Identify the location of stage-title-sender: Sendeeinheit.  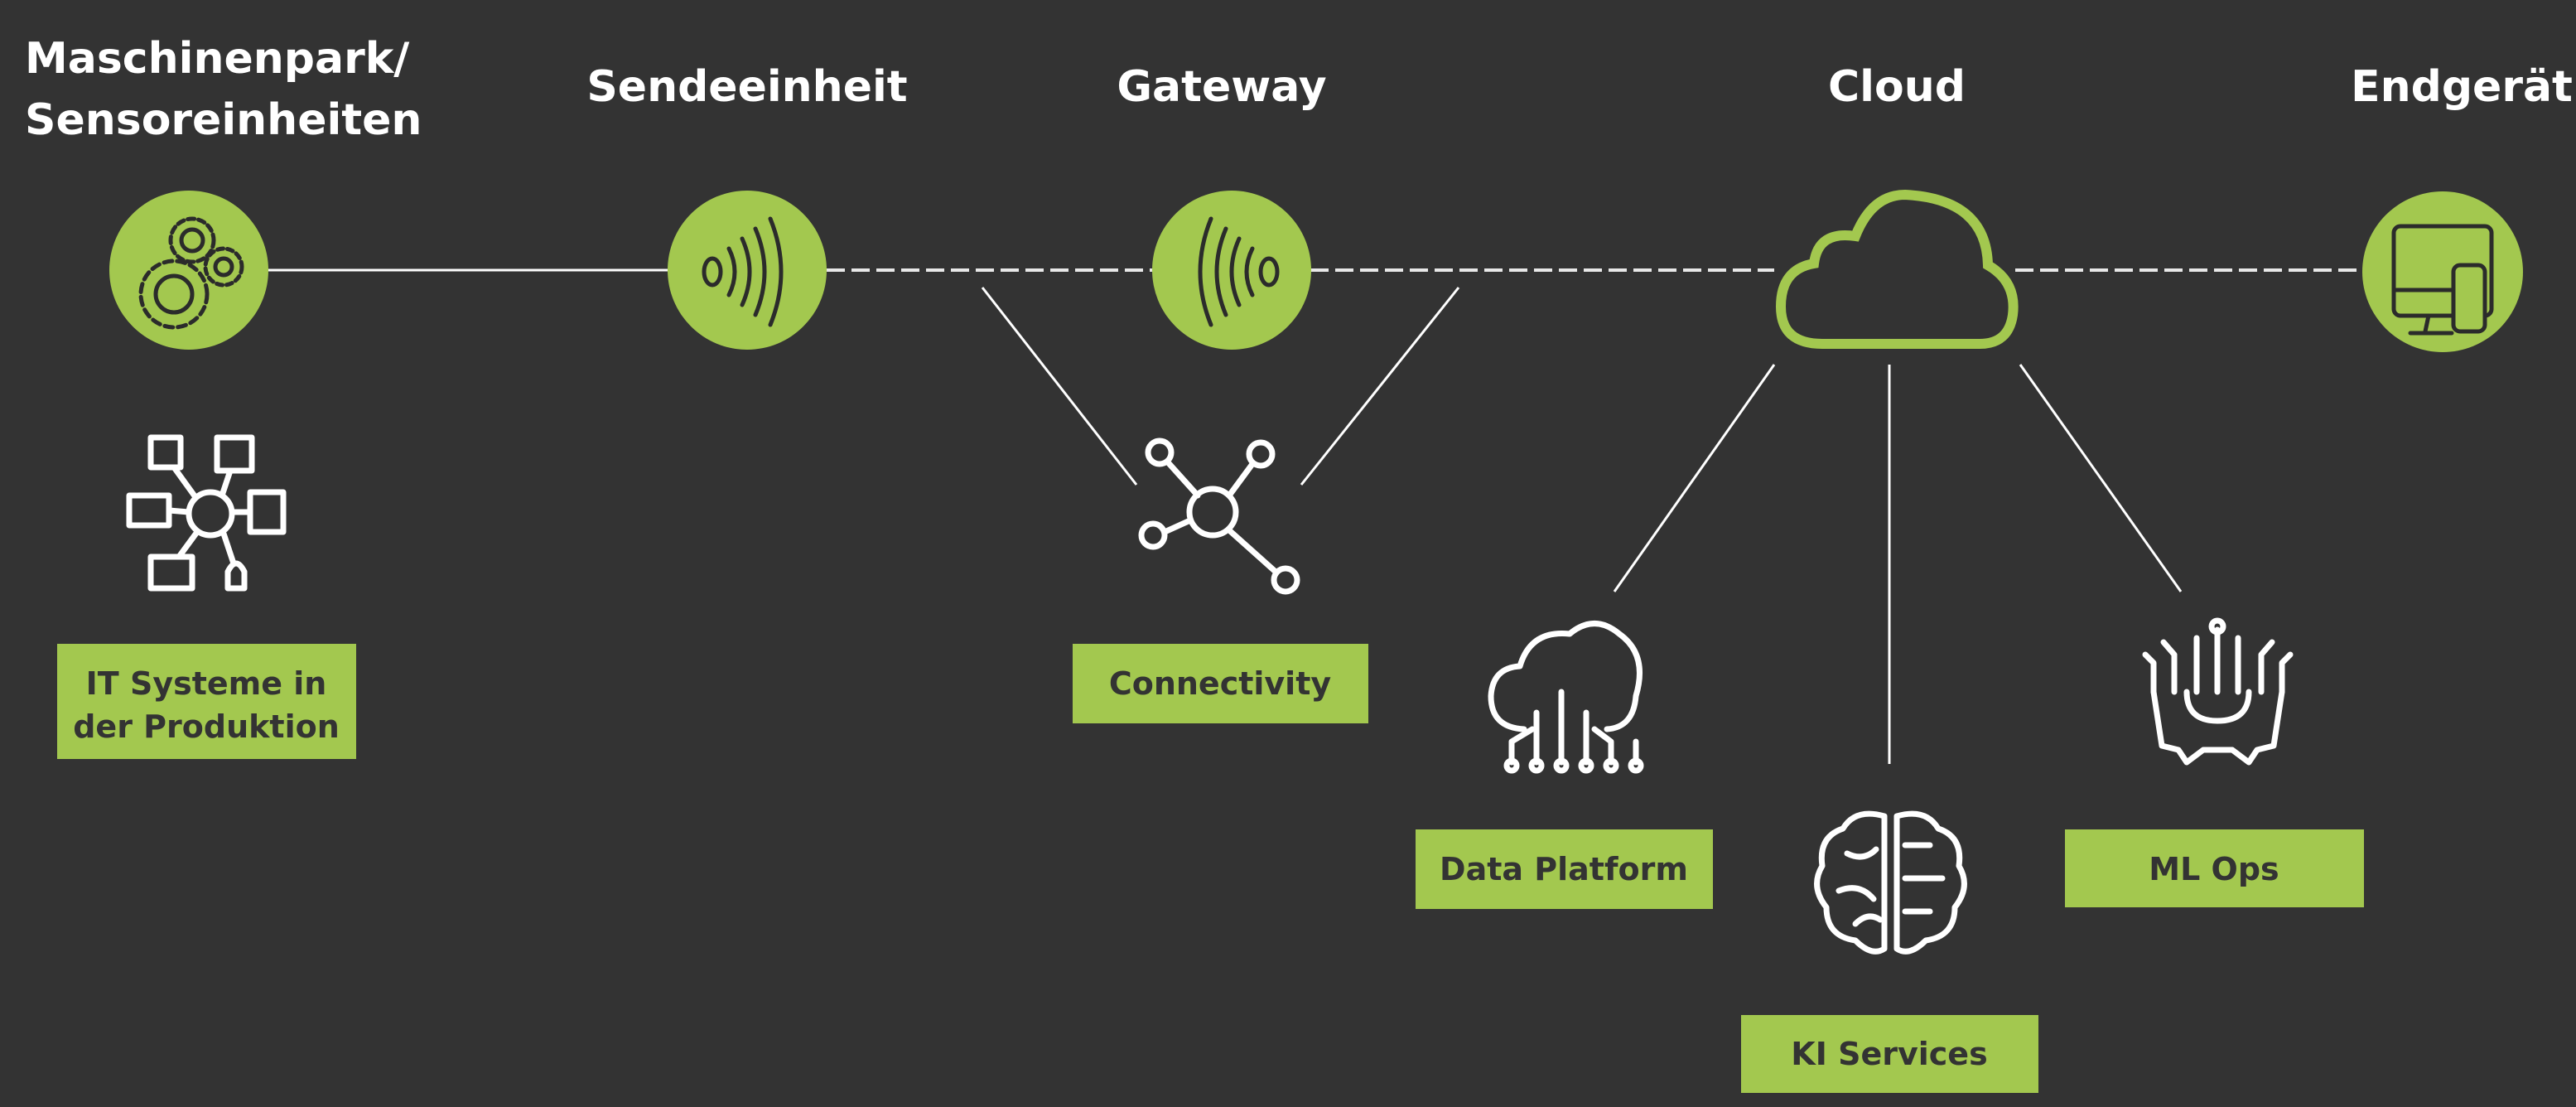
(746, 87).